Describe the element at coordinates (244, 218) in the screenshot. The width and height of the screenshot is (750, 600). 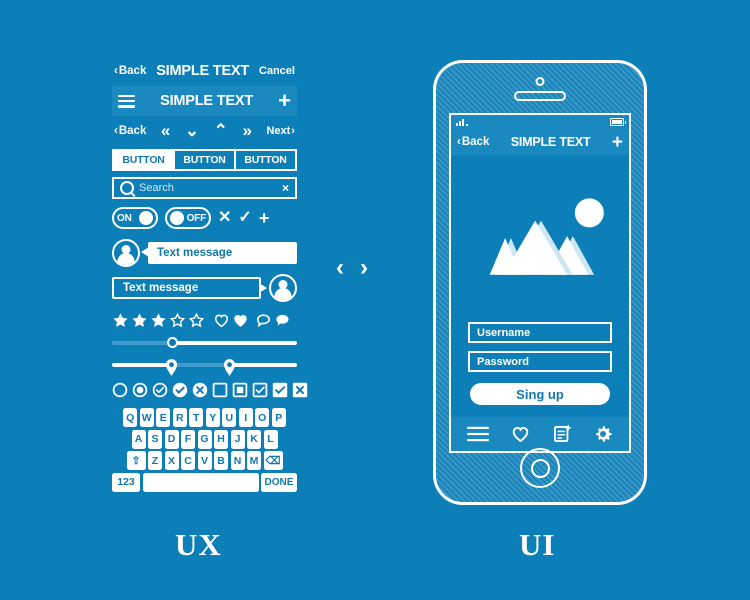
I see `check-icon: ✓` at that location.